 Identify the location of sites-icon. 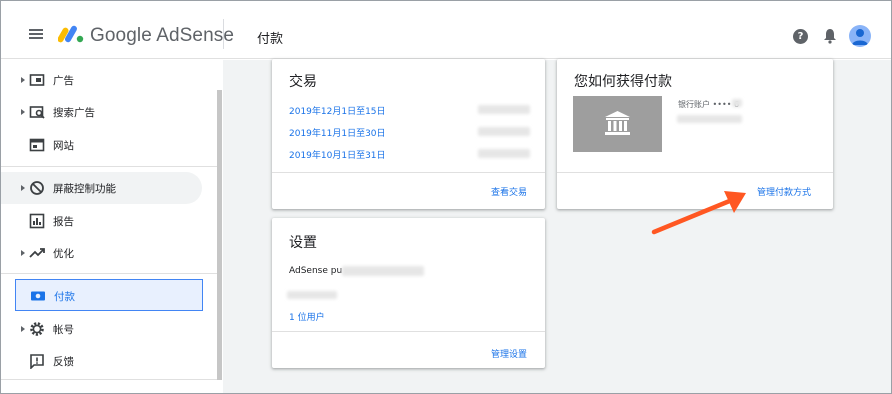
(37, 145).